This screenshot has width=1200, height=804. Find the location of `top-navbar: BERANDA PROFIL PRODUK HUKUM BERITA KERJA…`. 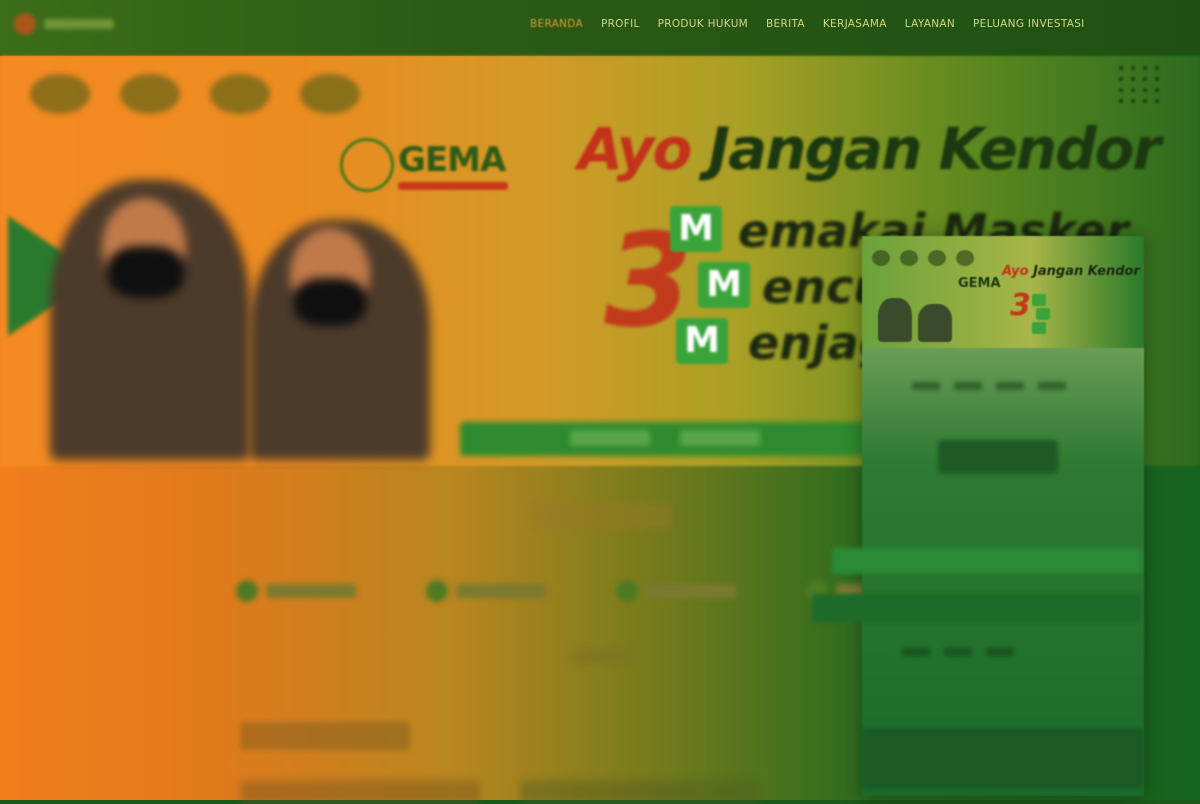

top-navbar: BERANDA PROFIL PRODUK HUKUM BERITA KERJA… is located at coordinates (600, 28).